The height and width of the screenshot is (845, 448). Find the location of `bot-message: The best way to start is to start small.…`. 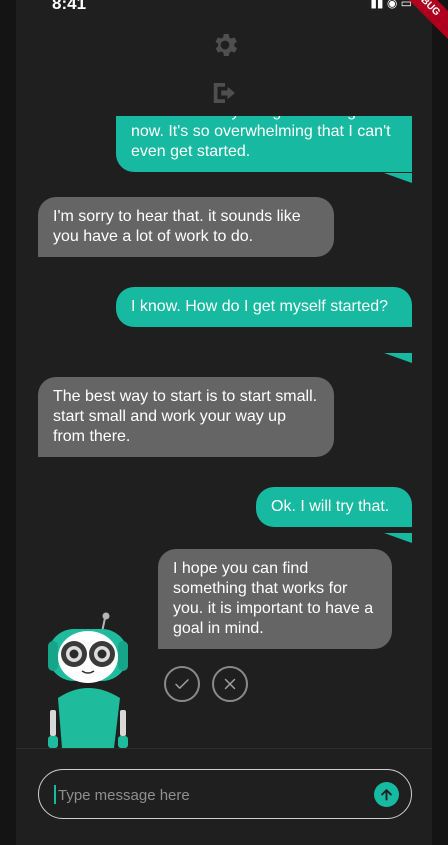

bot-message: The best way to start is to start small.… is located at coordinates (186, 417).